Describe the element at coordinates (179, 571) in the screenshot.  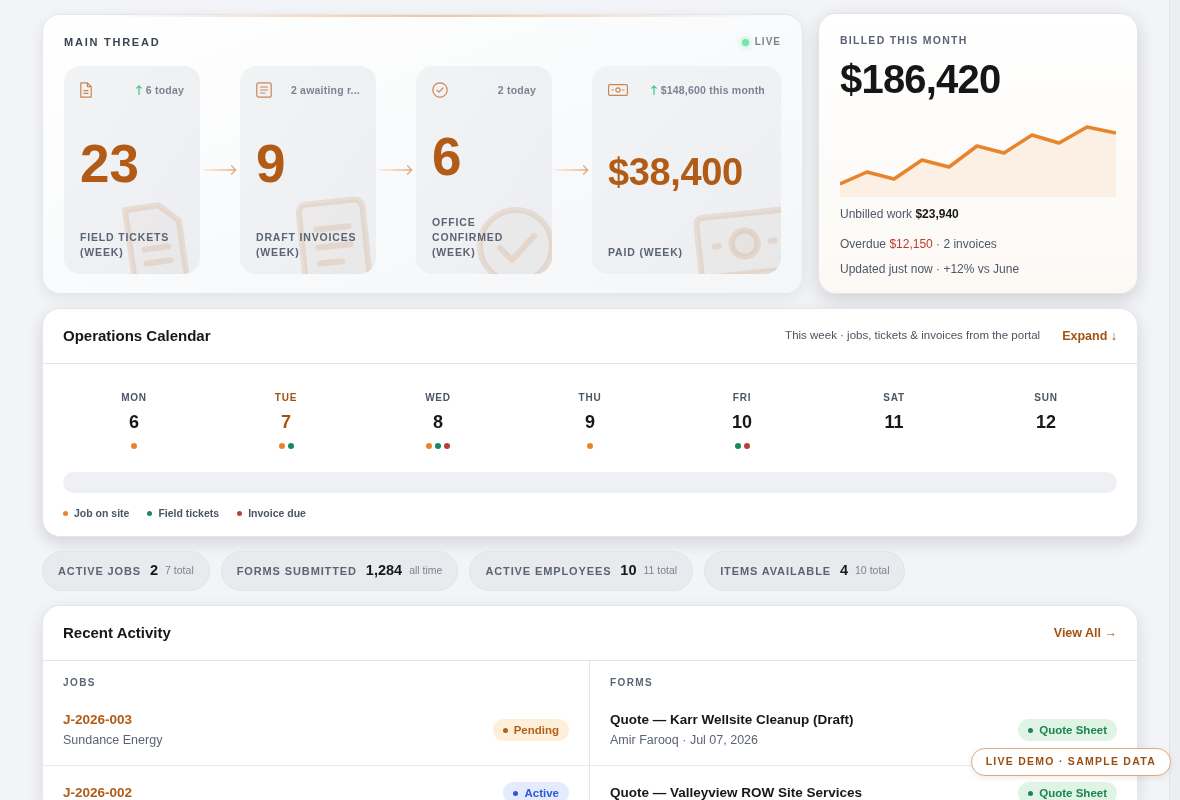
I see `stat-note: 7 total` at that location.